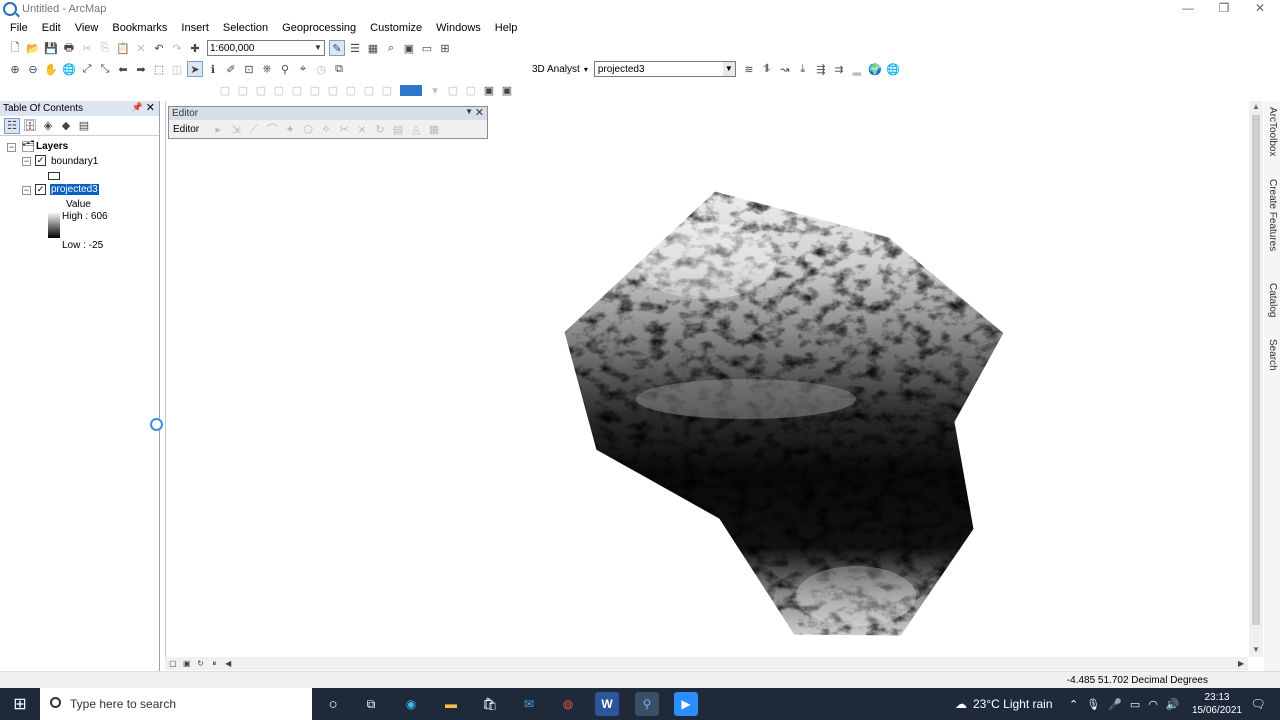 The width and height of the screenshot is (1280, 720). I want to click on straight-segment-icon: ⟋, so click(254, 129).